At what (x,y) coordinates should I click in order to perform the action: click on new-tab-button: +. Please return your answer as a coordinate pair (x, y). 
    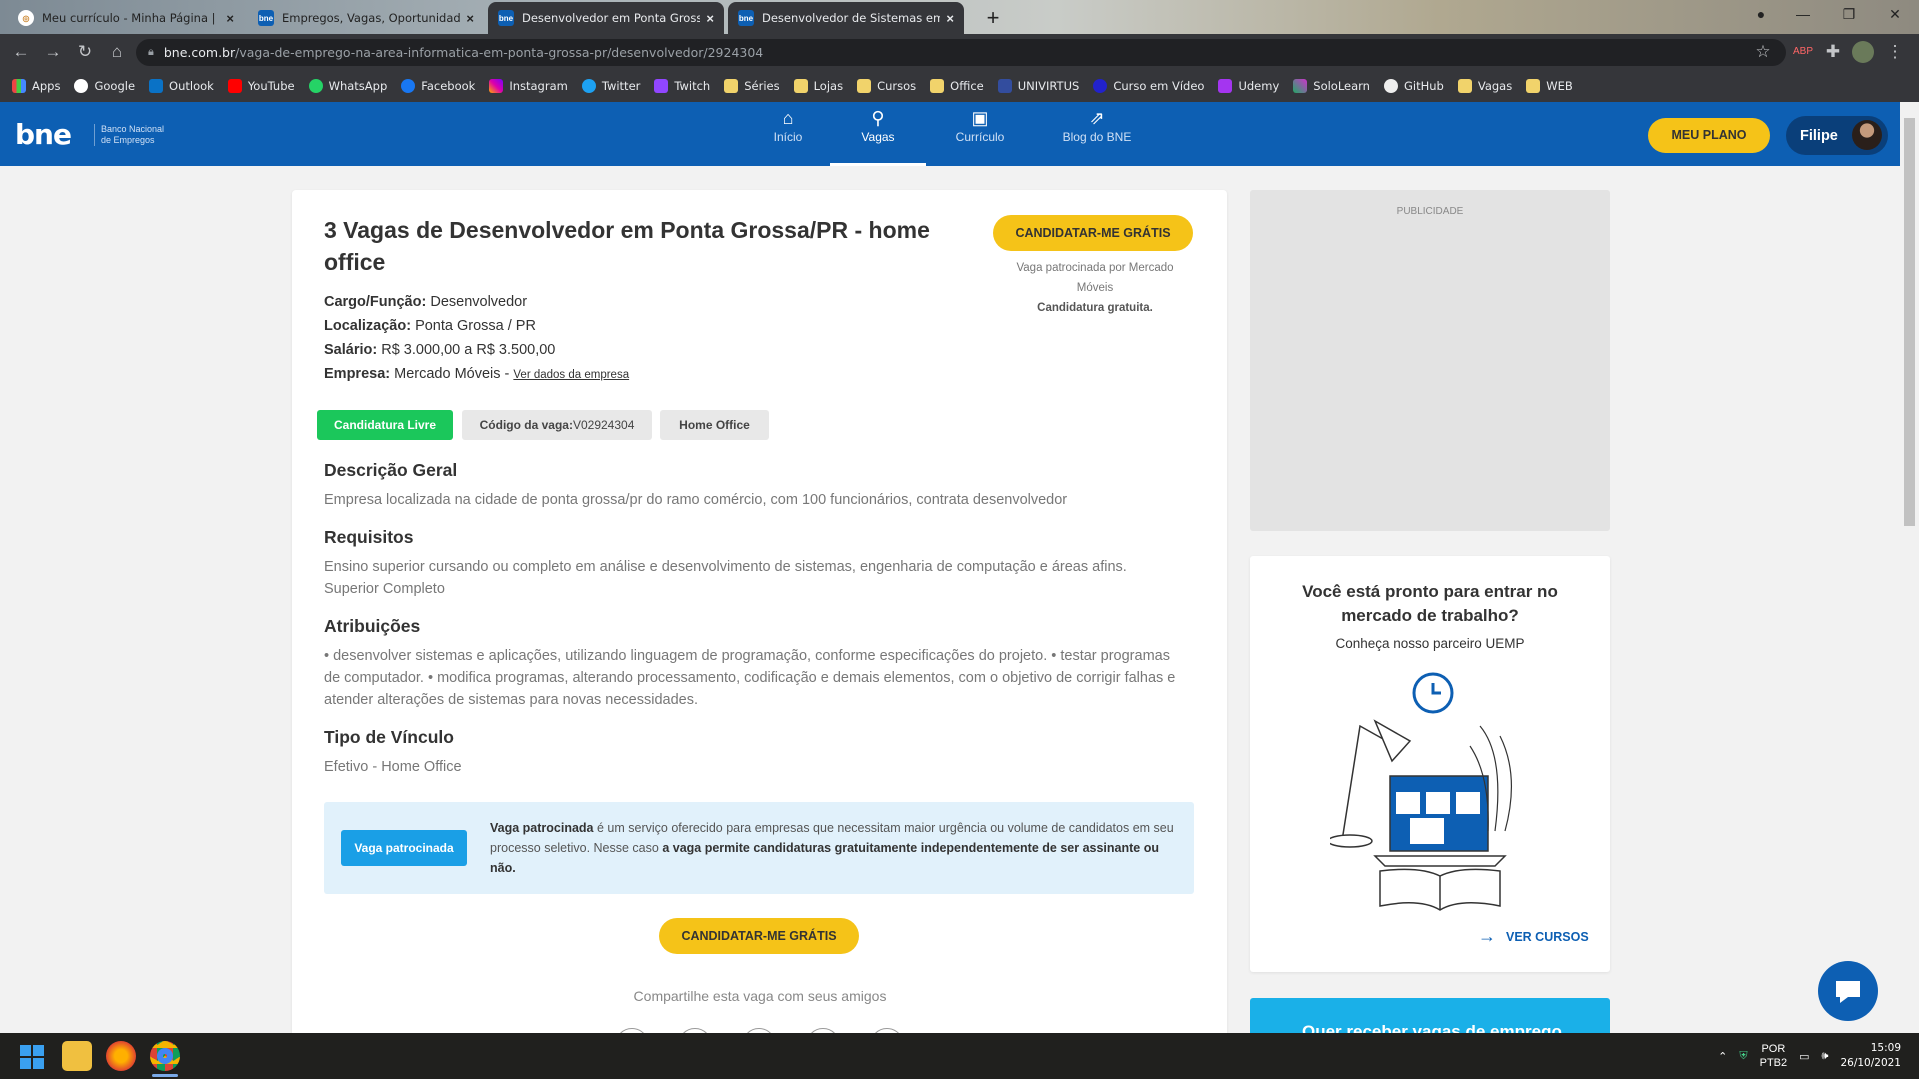
    Looking at the image, I should click on (993, 18).